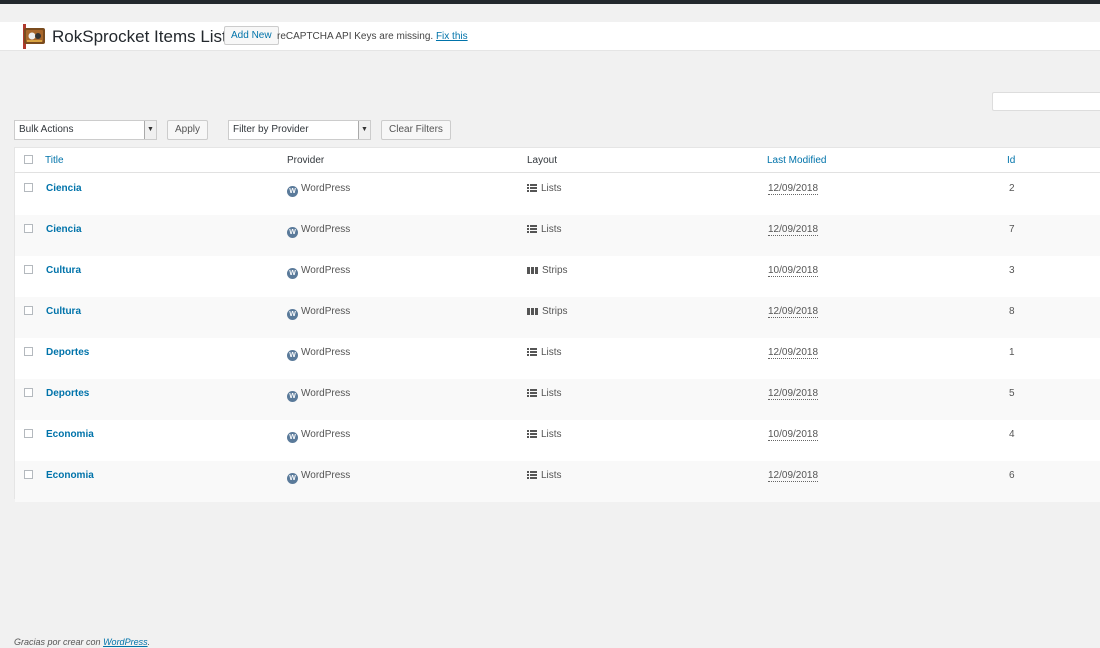  What do you see at coordinates (416, 130) in the screenshot?
I see `clear-filters-button: Clear Filters` at bounding box center [416, 130].